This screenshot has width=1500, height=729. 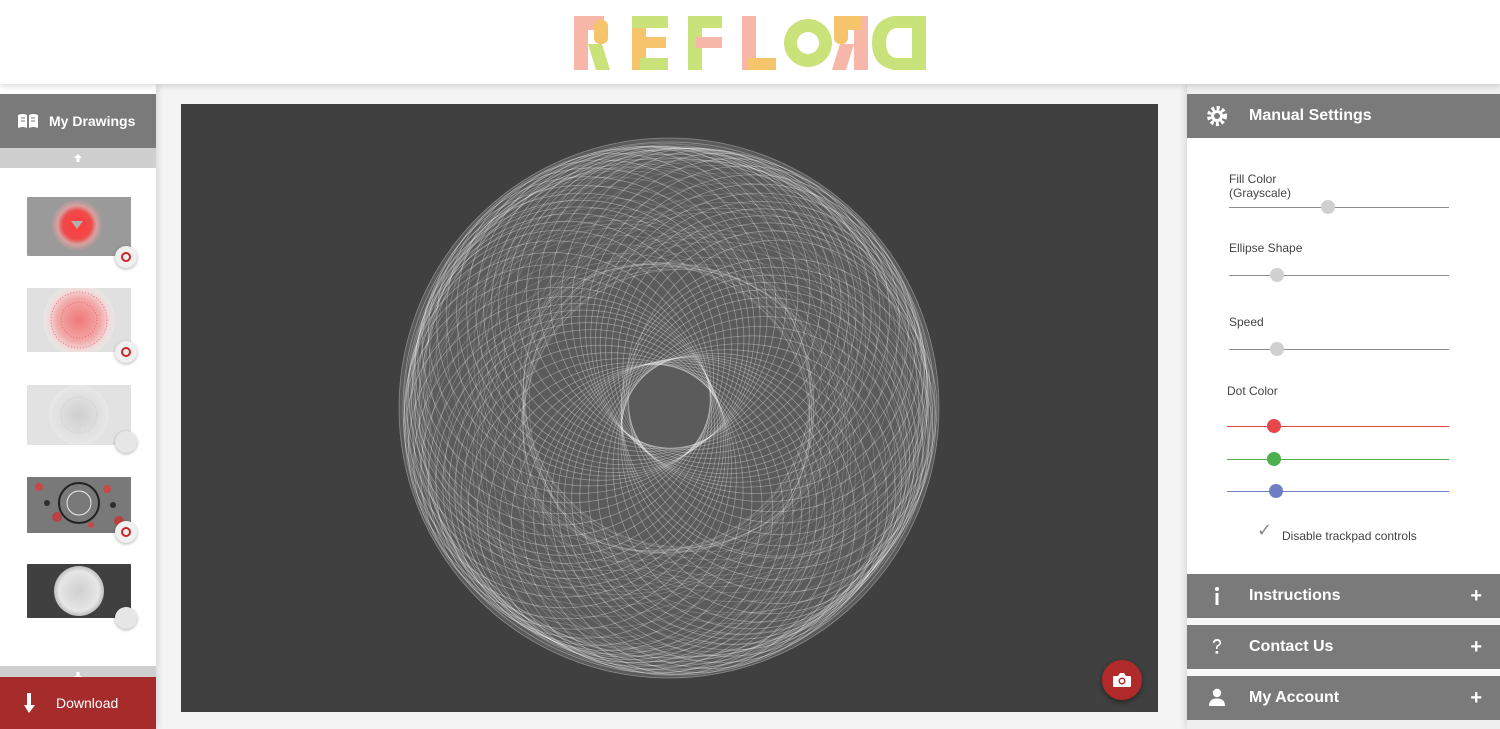 I want to click on dot-blue-slider, so click(x=1338, y=491).